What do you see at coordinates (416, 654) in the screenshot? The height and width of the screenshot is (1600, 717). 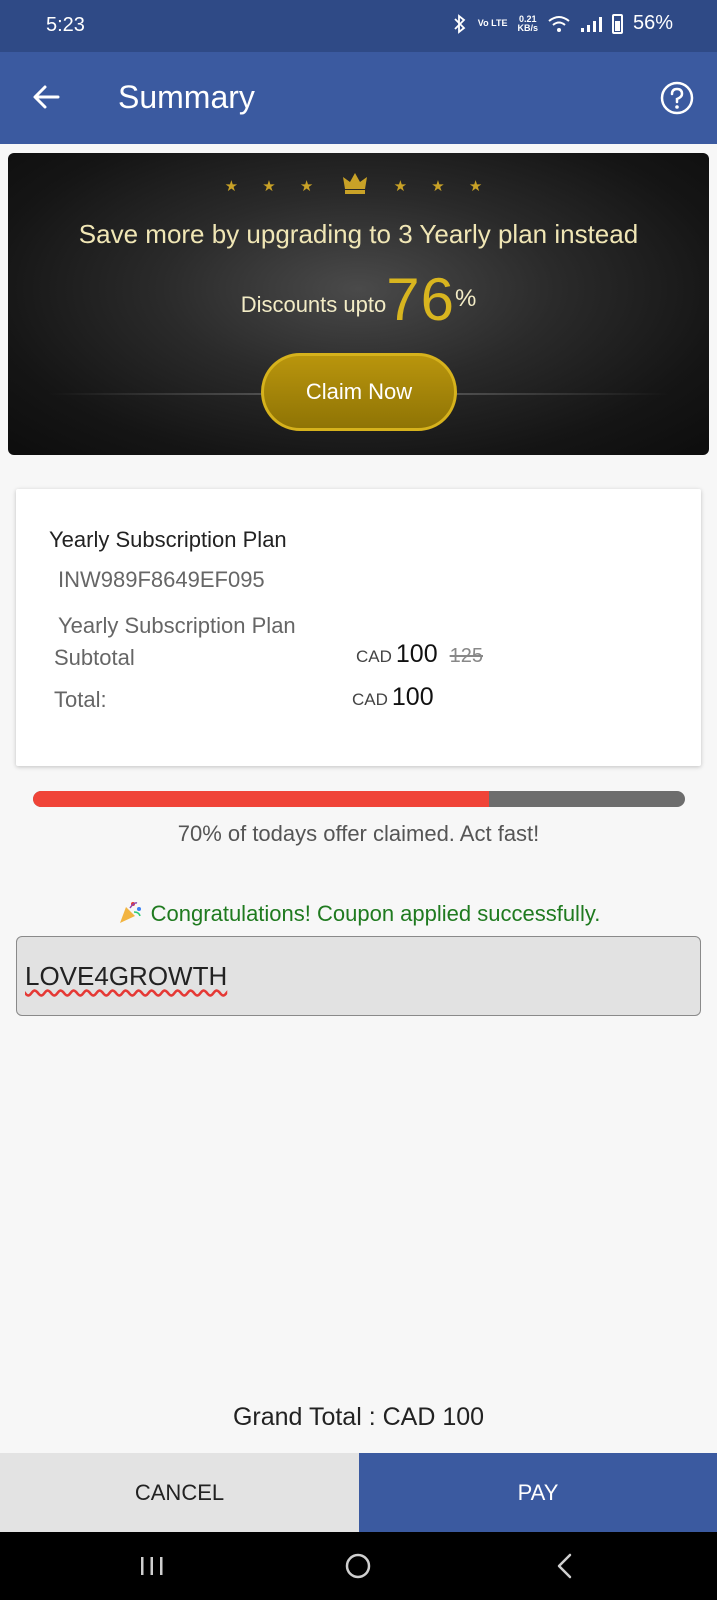 I see `subtotal-amount: 100` at bounding box center [416, 654].